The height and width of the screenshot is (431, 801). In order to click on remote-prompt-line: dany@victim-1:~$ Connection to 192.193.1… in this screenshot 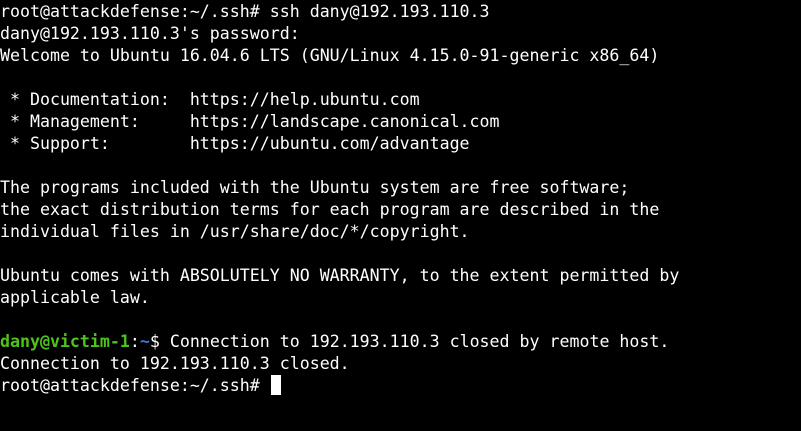, I will do `click(400, 342)`.